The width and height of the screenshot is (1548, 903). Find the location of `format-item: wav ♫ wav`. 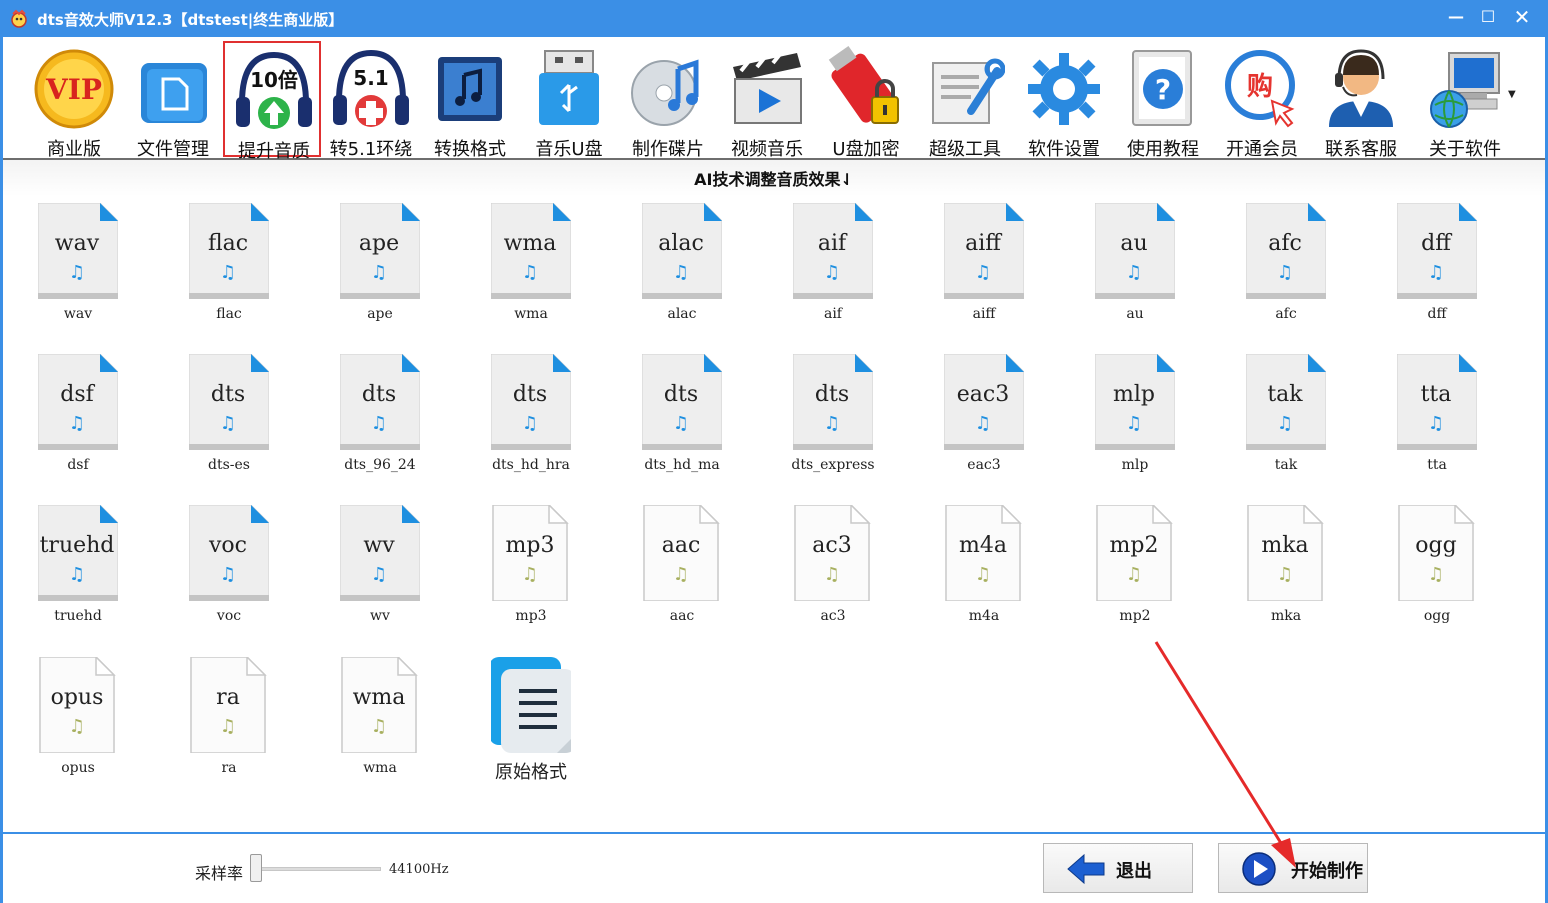

format-item: wav ♫ wav is located at coordinates (78, 266).